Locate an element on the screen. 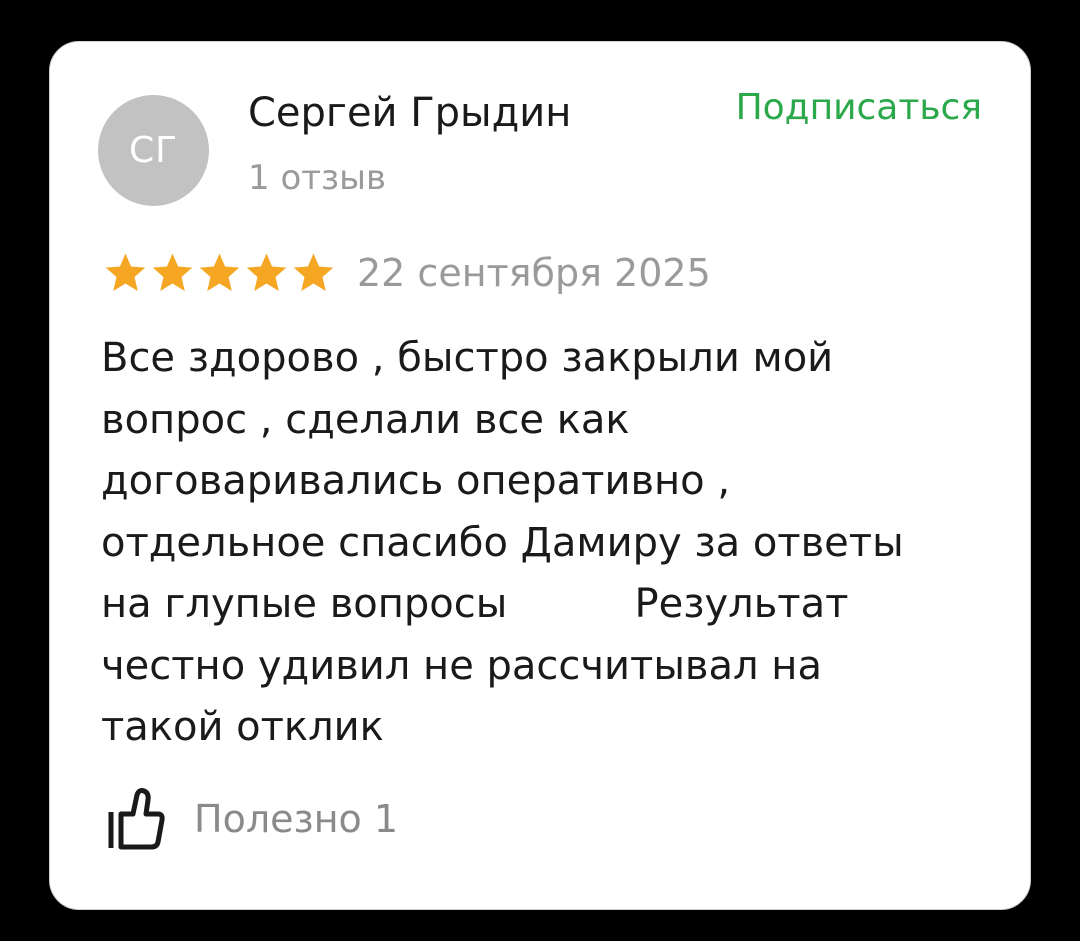 The image size is (1080, 941). author-name: Сергей Грыдин is located at coordinates (409, 113).